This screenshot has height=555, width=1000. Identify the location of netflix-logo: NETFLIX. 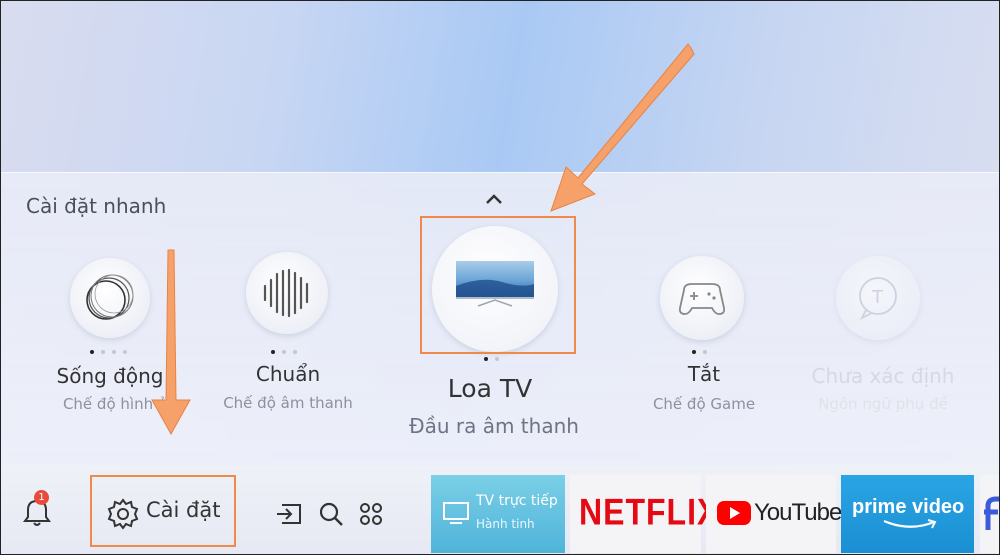
(649, 512).